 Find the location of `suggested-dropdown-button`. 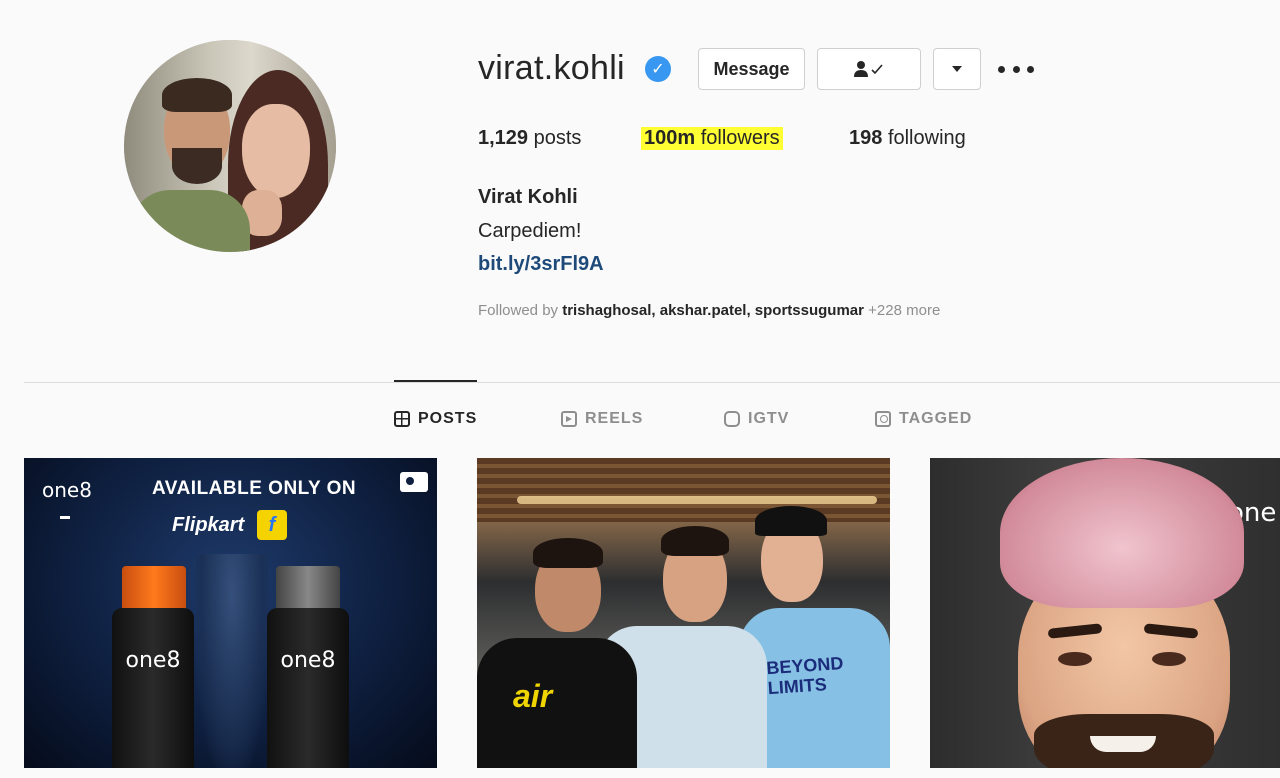

suggested-dropdown-button is located at coordinates (957, 69).